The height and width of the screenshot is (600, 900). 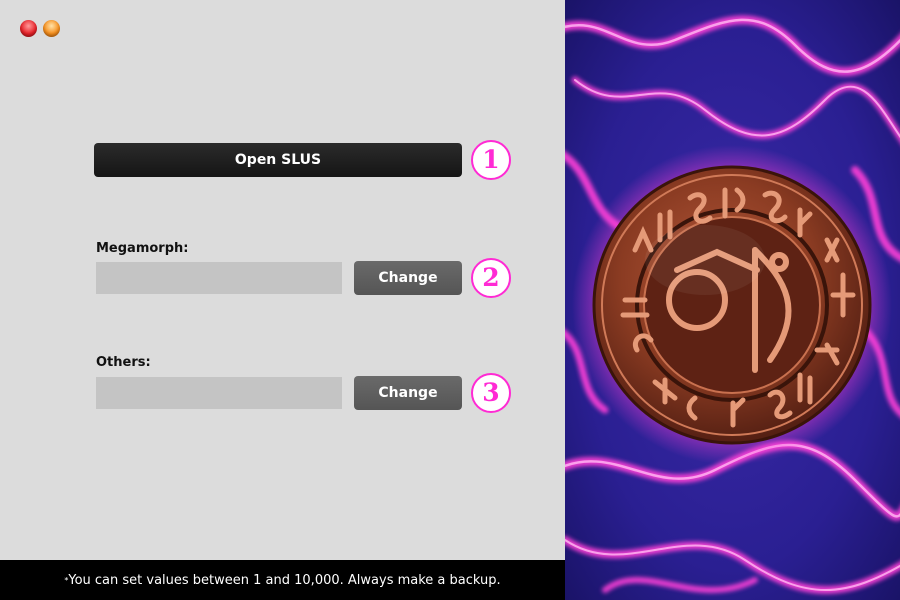 I want to click on open-slus-label: Open SLUS, so click(x=278, y=160).